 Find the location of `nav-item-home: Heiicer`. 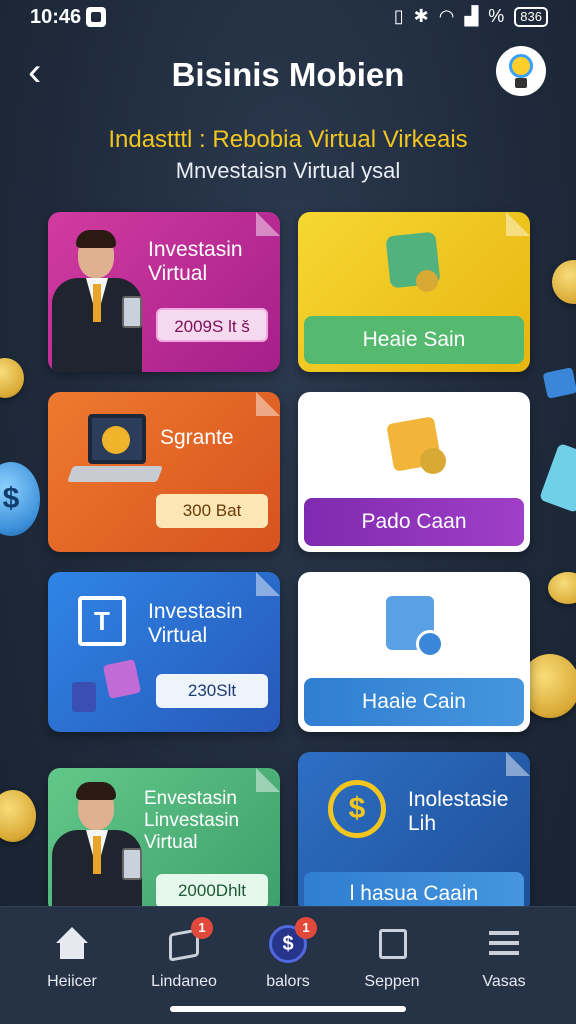

nav-item-home: Heiicer is located at coordinates (72, 958).